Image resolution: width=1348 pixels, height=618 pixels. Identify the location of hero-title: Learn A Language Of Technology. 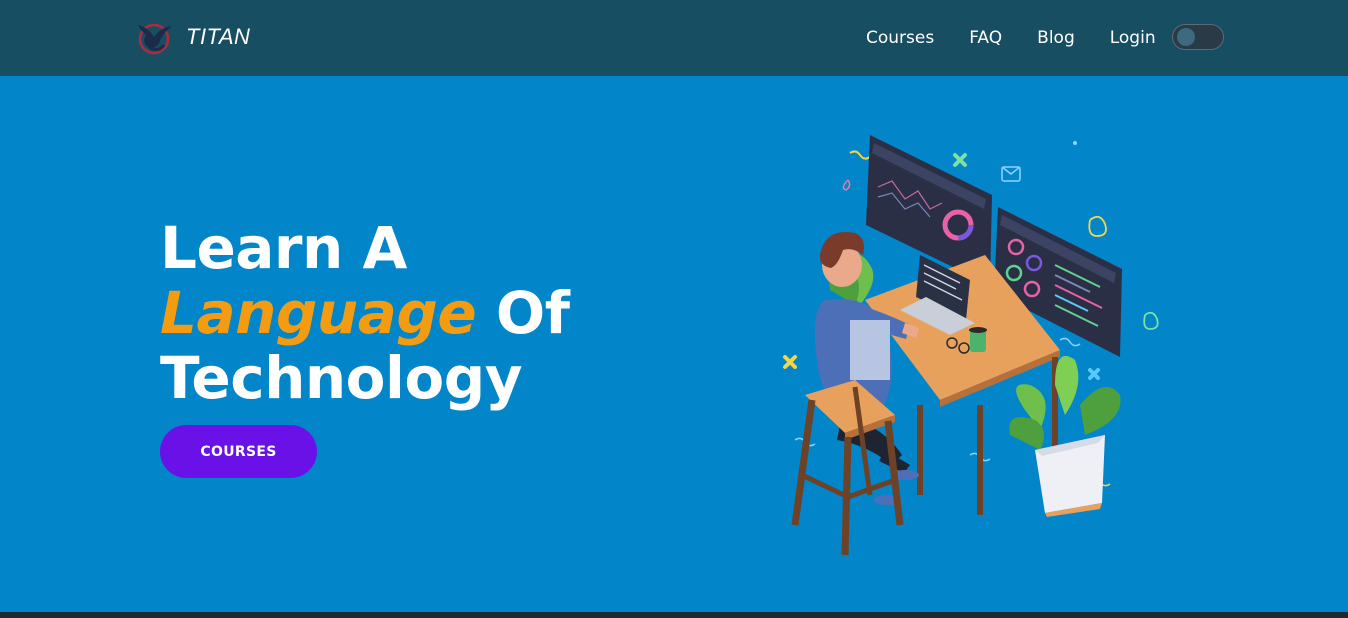
(365, 313).